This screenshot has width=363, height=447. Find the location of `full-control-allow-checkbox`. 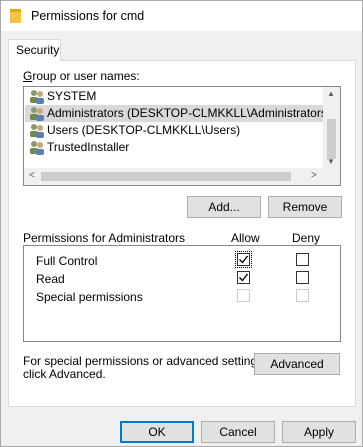

full-control-allow-checkbox is located at coordinates (243, 259).